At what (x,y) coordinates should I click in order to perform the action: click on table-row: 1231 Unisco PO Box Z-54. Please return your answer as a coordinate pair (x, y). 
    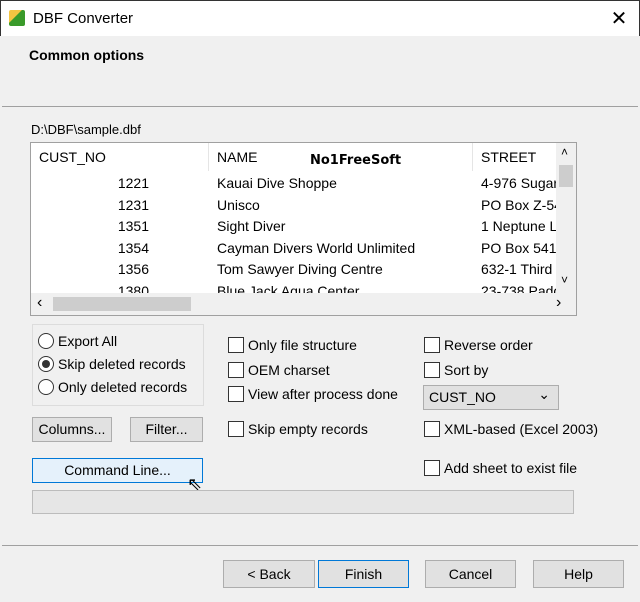
    Looking at the image, I should click on (293, 205).